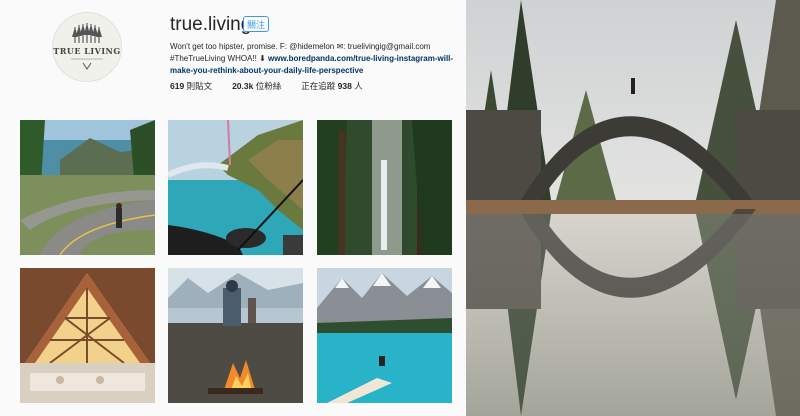 Image resolution: width=800 pixels, height=416 pixels. Describe the element at coordinates (87, 51) in the screenshot. I see `logo-text: TRUE LIVING` at that location.